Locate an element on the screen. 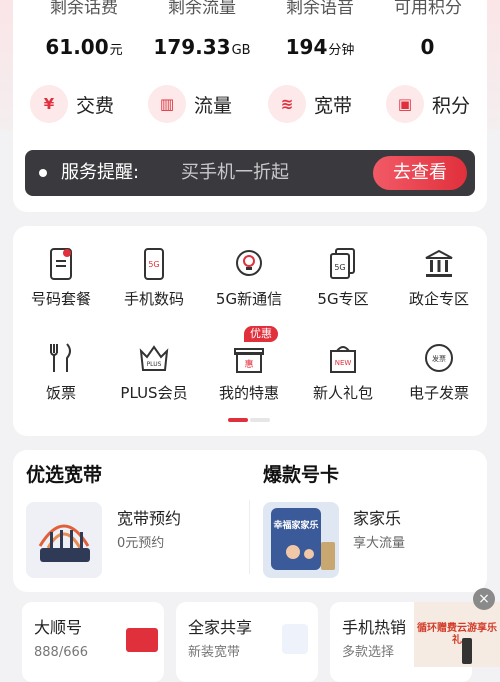  gimbal-graphic is located at coordinates (467, 651).